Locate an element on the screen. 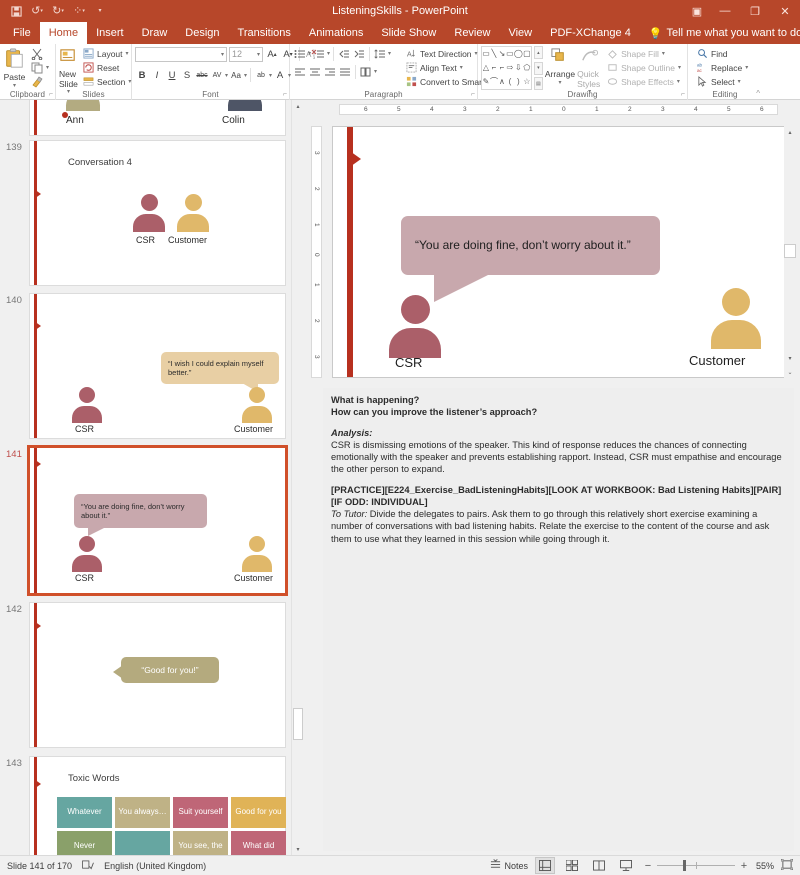  shape-freeform-icon: ✎ is located at coordinates (486, 82).